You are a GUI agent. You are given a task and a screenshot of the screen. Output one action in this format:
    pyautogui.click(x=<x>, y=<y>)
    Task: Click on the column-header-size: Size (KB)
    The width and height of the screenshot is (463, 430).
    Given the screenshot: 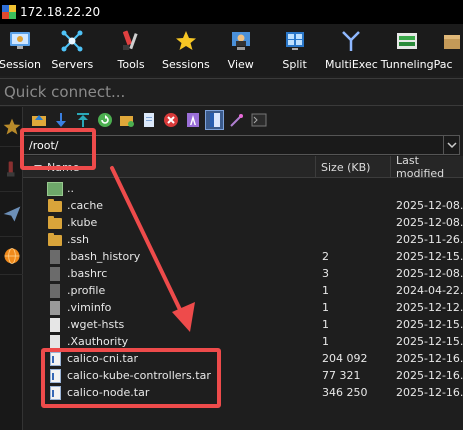 What is the action you would take?
    pyautogui.click(x=353, y=167)
    